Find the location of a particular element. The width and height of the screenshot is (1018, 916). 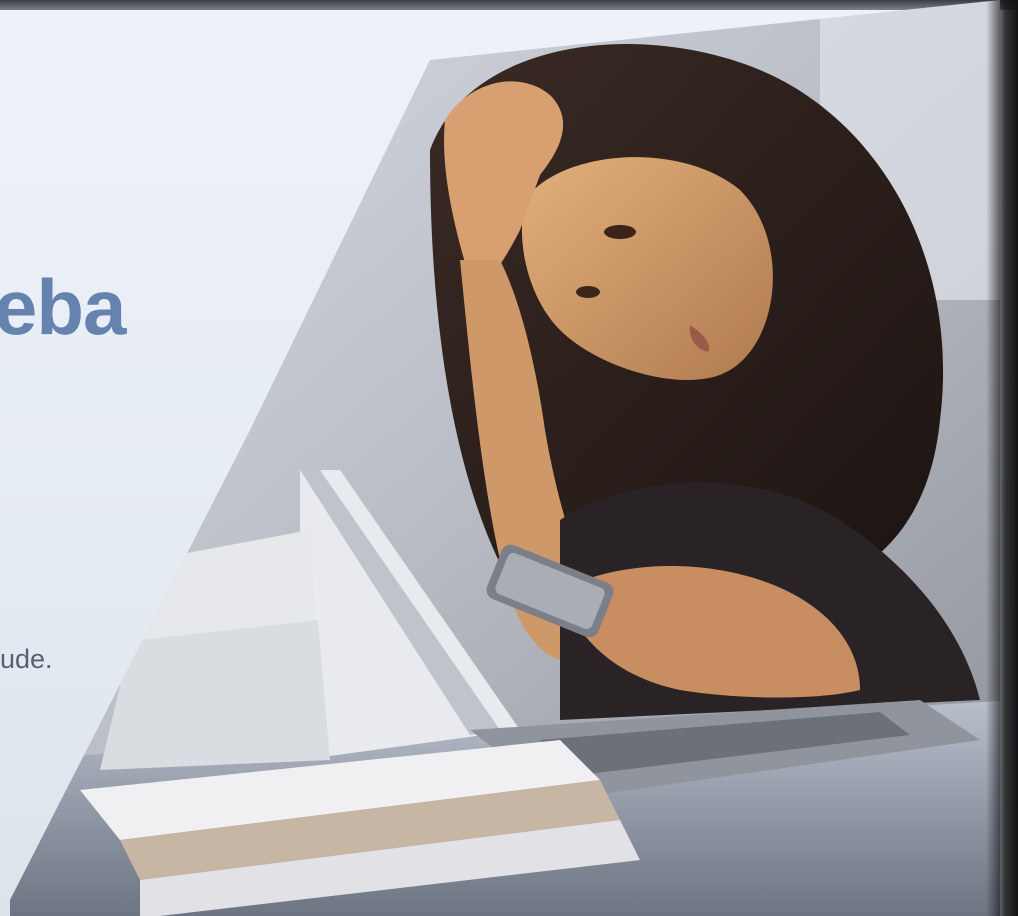

slide-headline: eba is located at coordinates (63, 307).